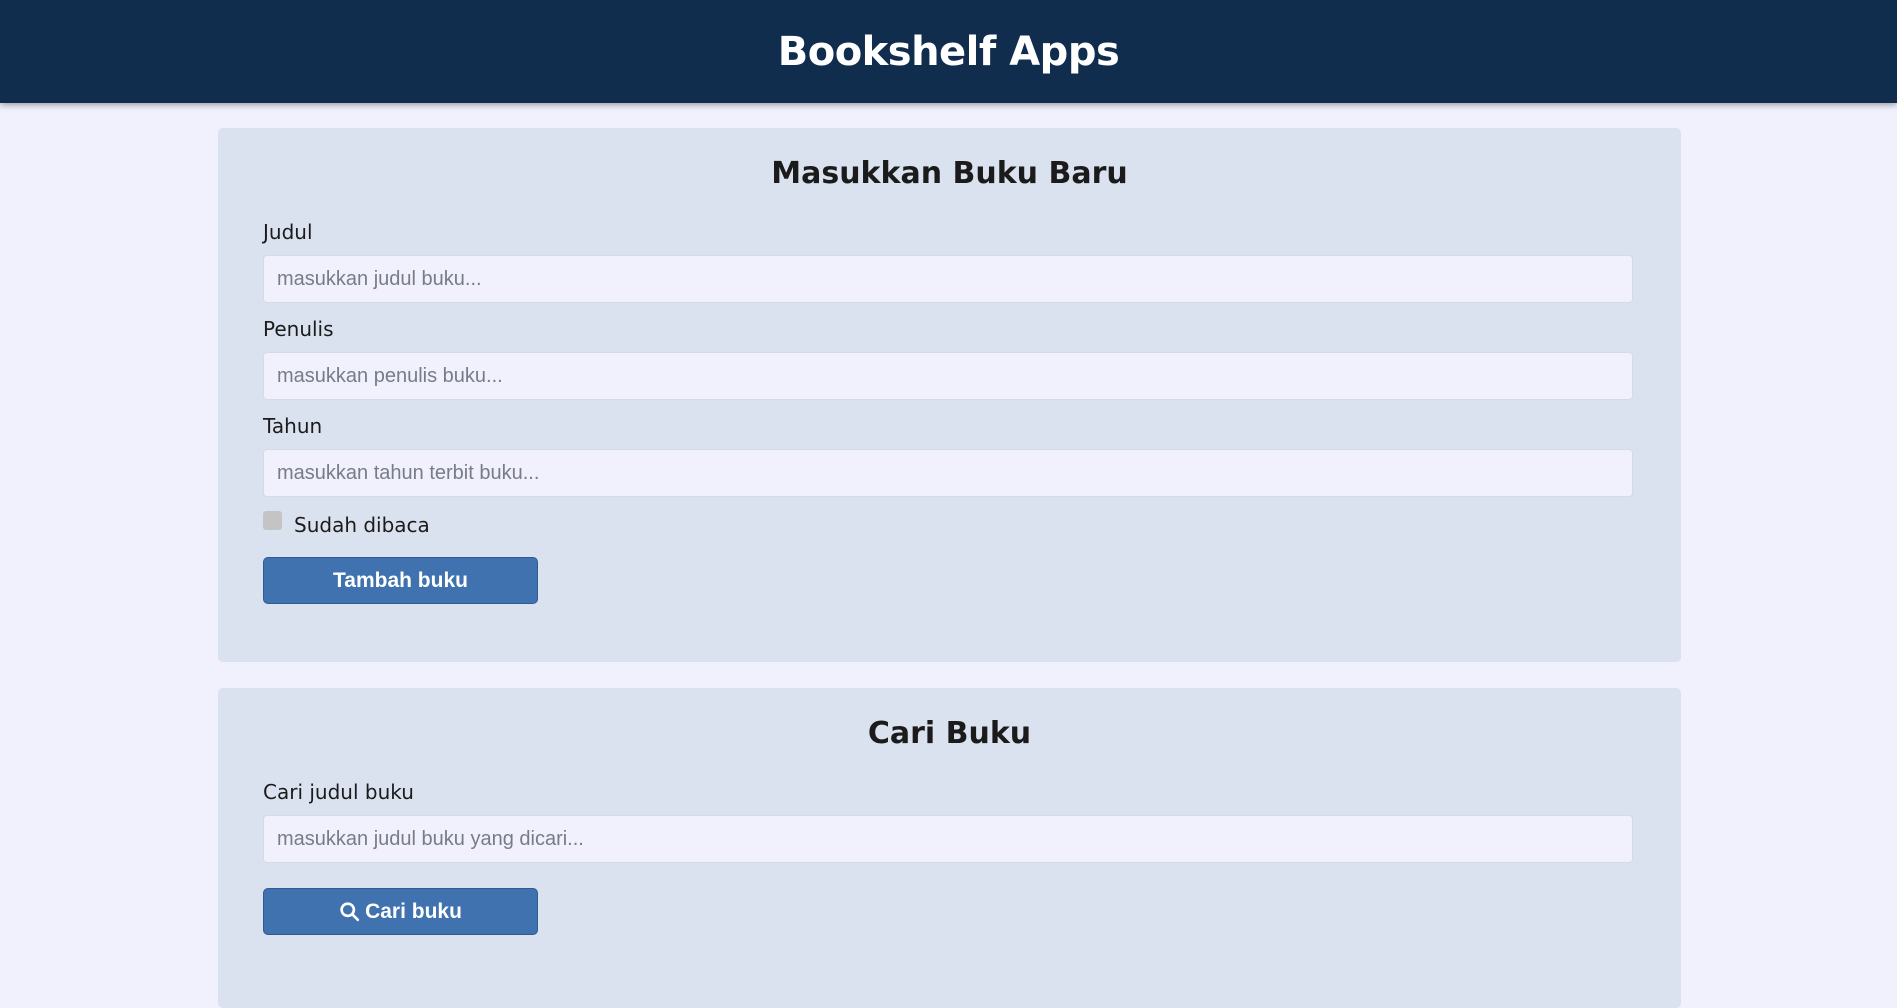 The width and height of the screenshot is (1897, 1008). I want to click on search-icon, so click(349, 911).